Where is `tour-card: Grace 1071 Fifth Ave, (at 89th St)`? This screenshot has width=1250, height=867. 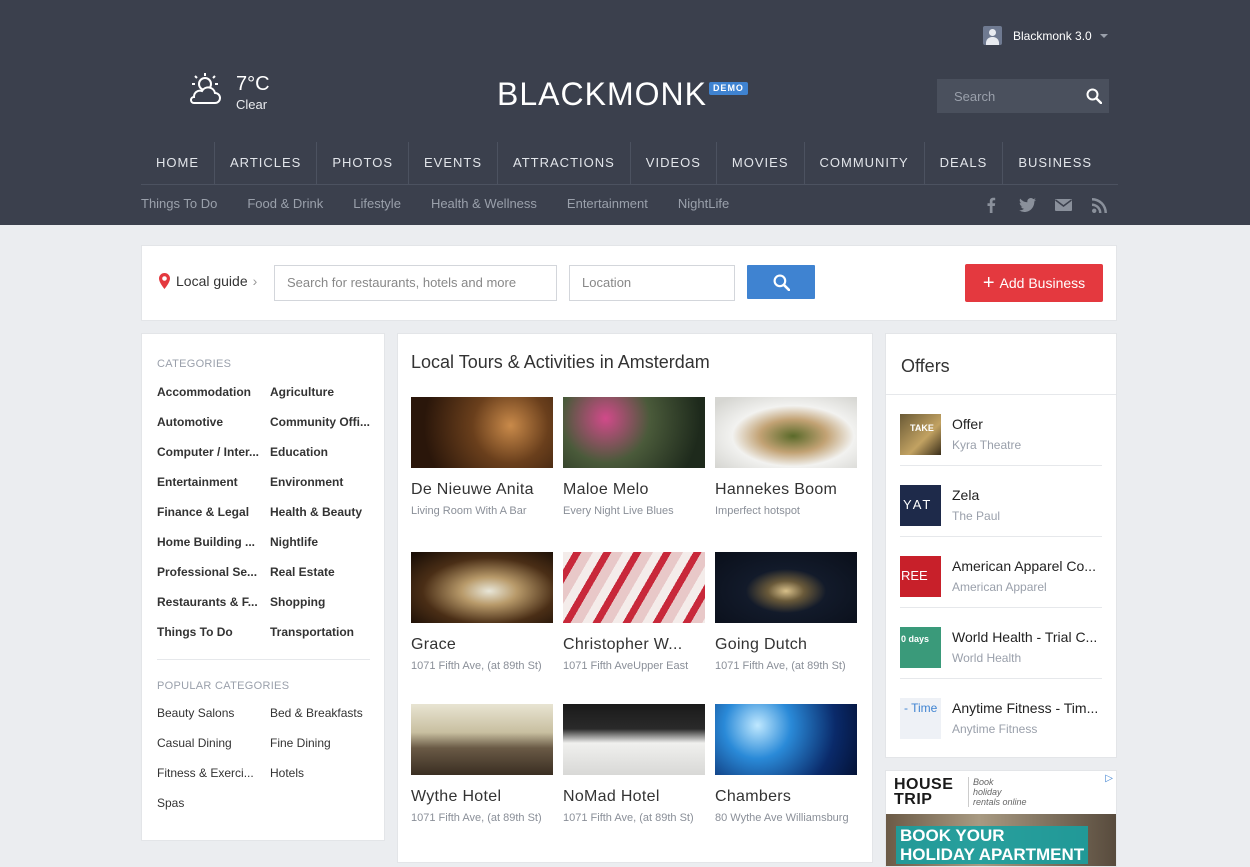
tour-card: Grace 1071 Fifth Ave, (at 89th St) is located at coordinates (482, 612).